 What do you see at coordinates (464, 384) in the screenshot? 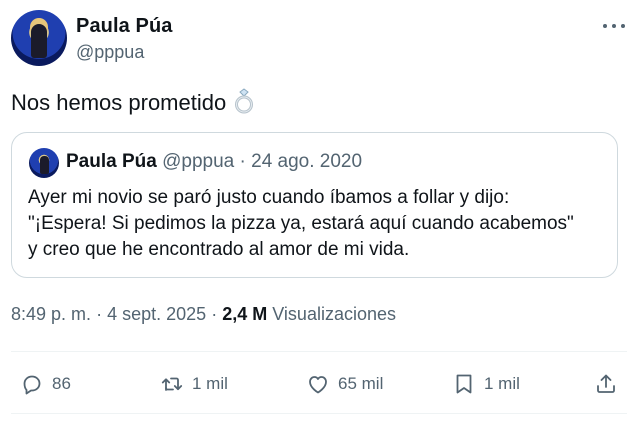
I see `bookmark-icon` at bounding box center [464, 384].